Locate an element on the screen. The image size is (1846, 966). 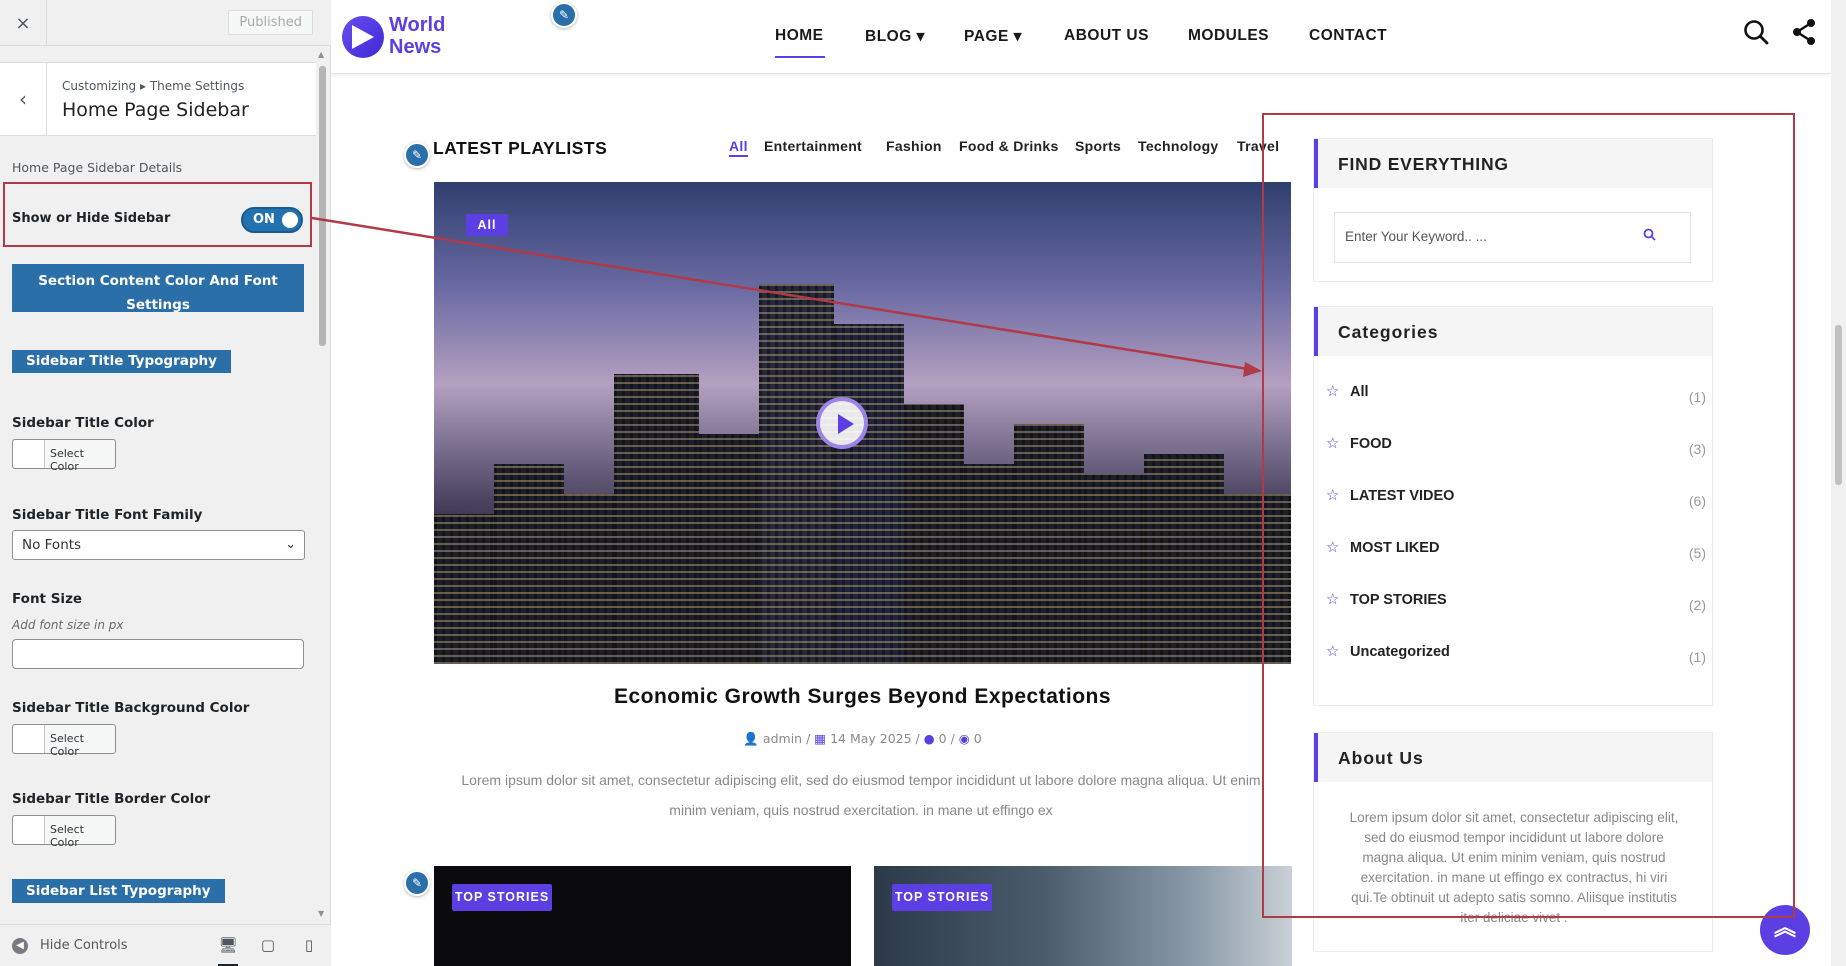
nav-blog-label: BLOG is located at coordinates (888, 36).